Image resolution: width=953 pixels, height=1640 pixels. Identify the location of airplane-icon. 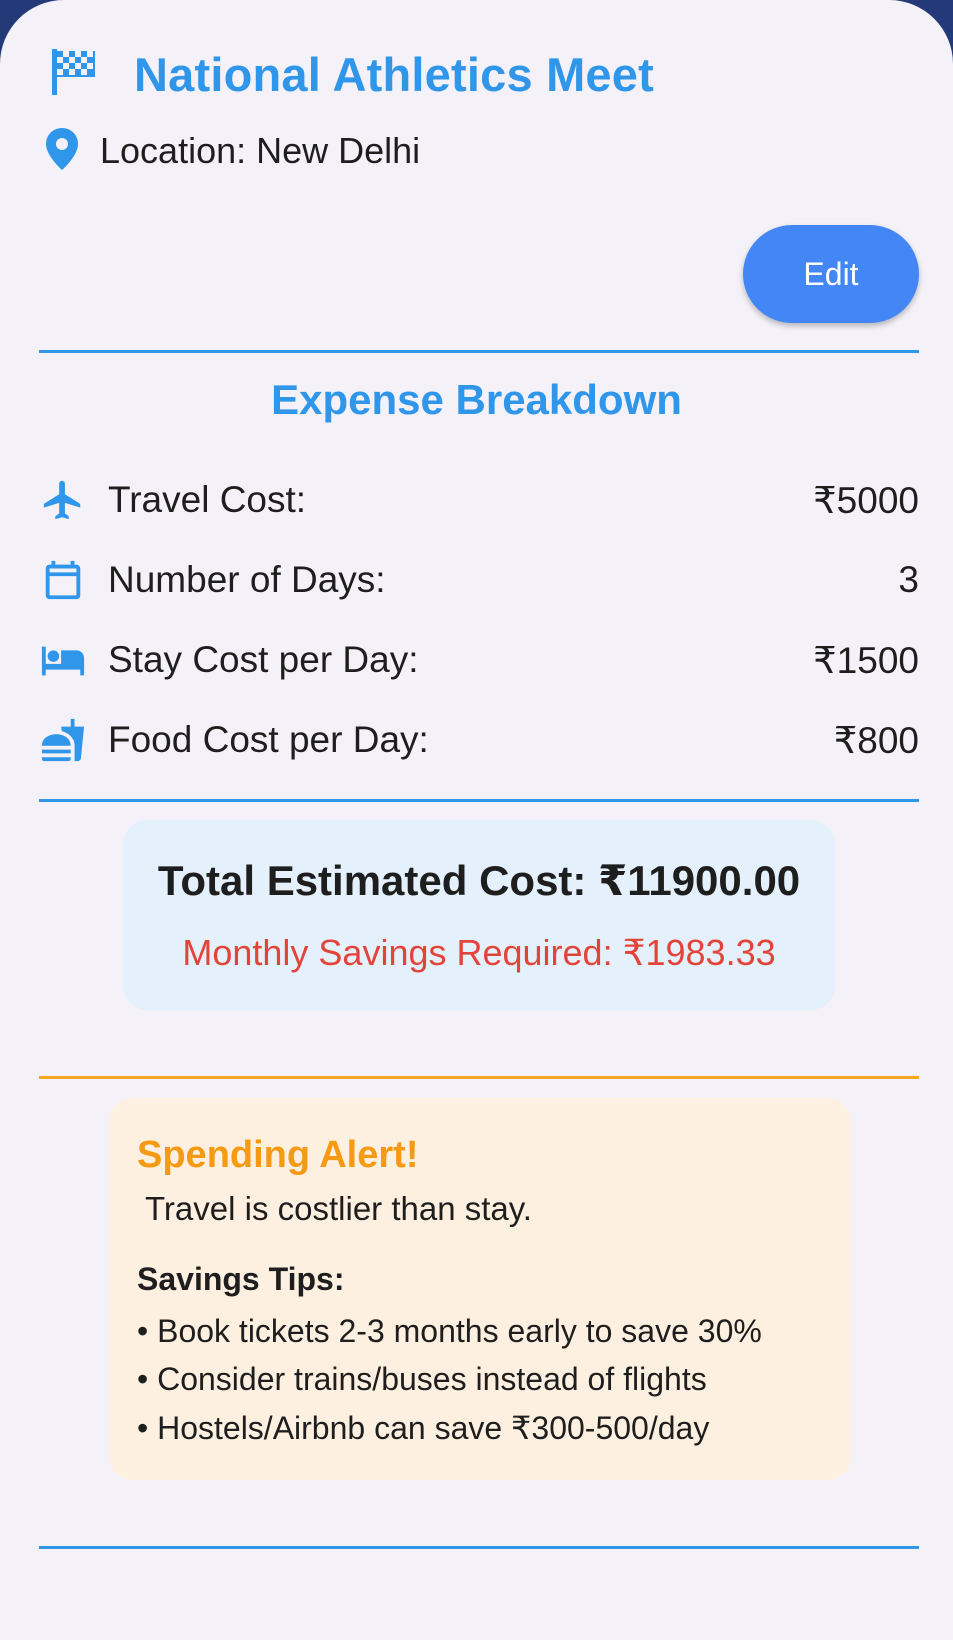
(63, 500).